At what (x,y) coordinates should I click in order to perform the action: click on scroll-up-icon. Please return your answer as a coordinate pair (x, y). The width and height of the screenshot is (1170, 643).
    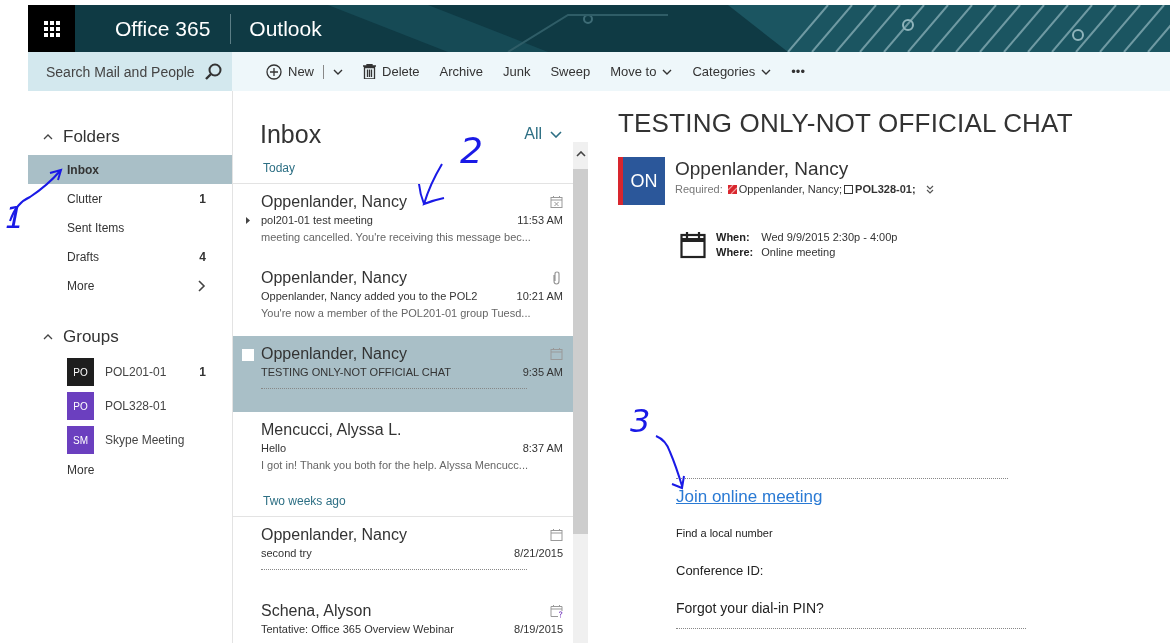
    Looking at the image, I should click on (580, 154).